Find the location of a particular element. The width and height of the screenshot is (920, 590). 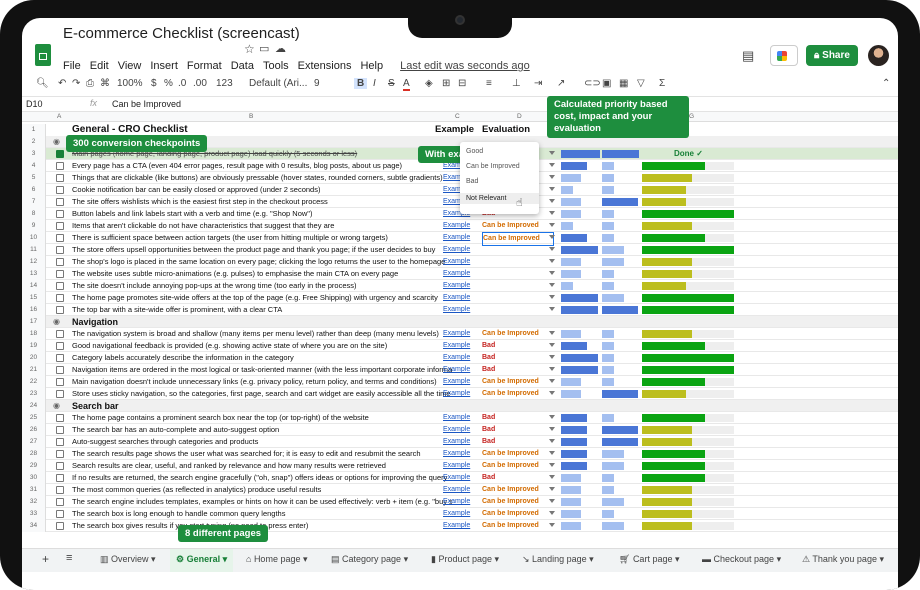

bold-button: B is located at coordinates (361, 83).